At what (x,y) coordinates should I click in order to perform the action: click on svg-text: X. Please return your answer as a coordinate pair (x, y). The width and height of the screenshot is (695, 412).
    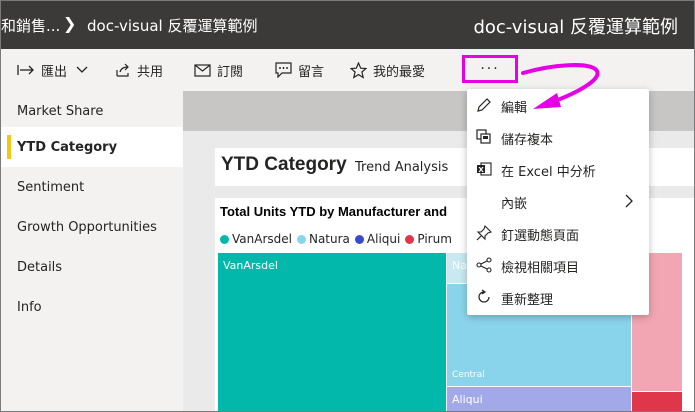
    Looking at the image, I should click on (481, 170).